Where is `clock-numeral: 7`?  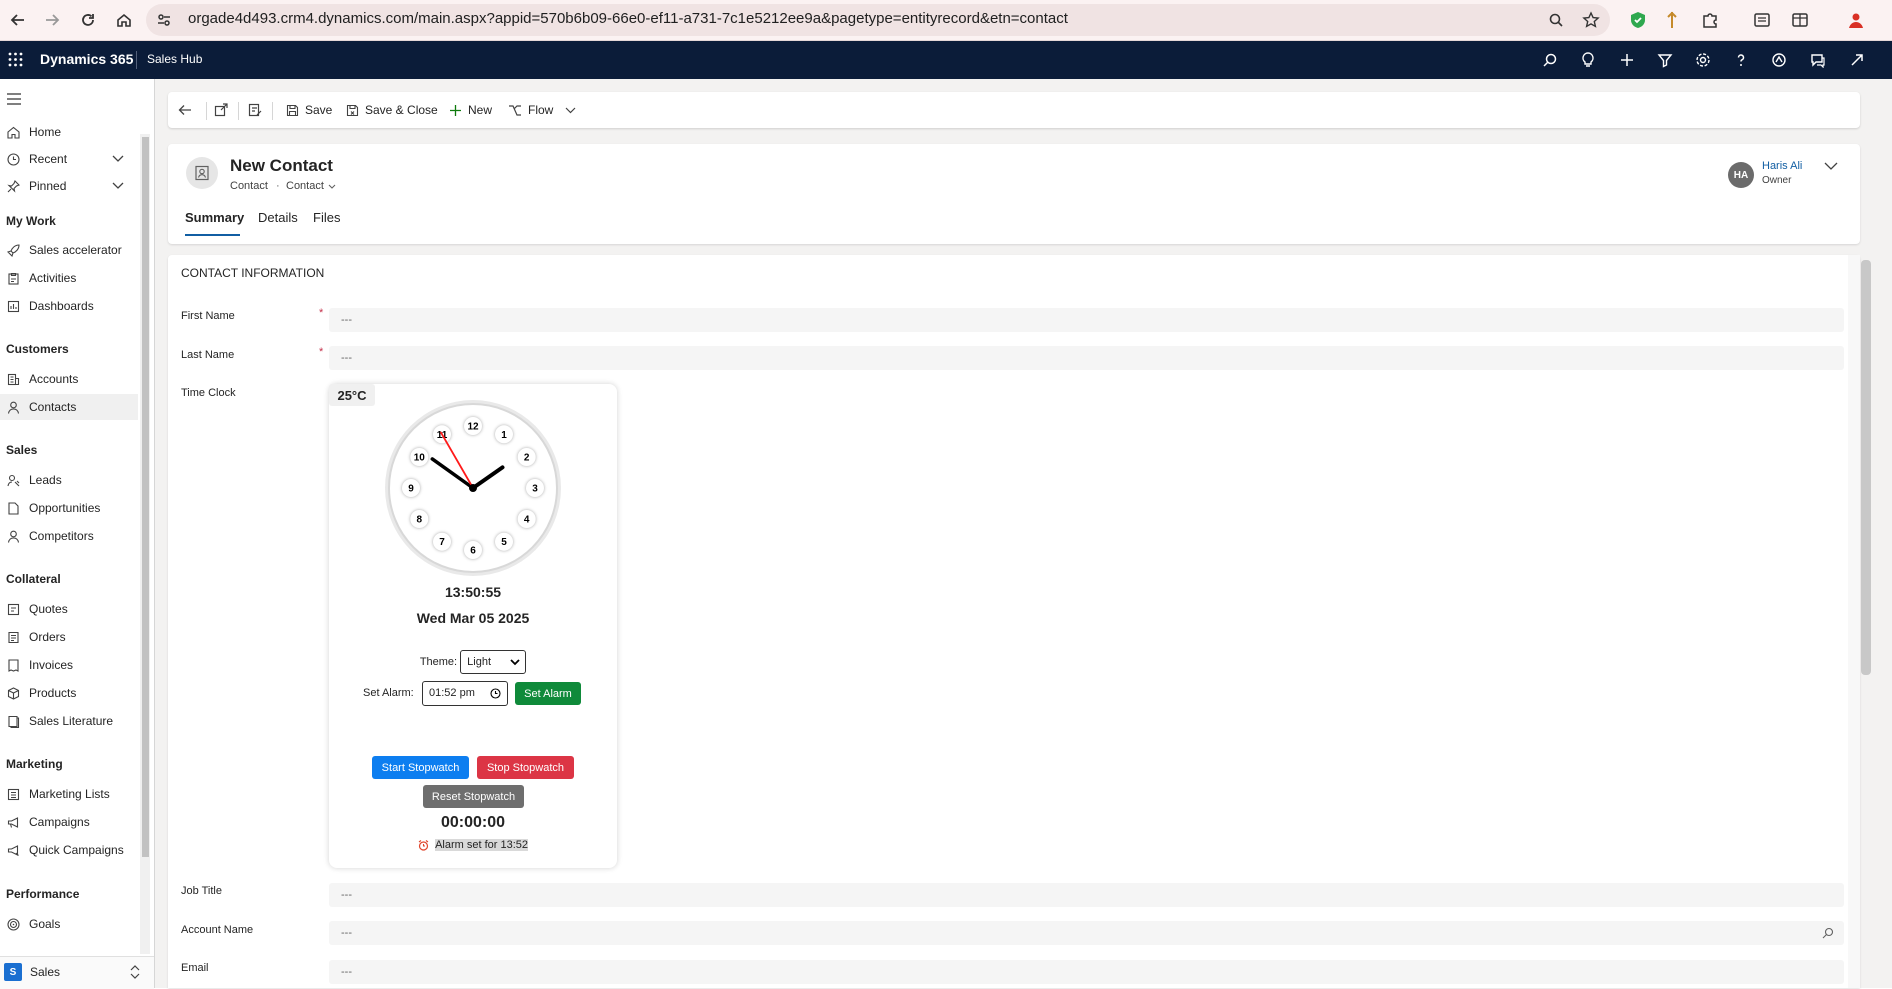 clock-numeral: 7 is located at coordinates (442, 542).